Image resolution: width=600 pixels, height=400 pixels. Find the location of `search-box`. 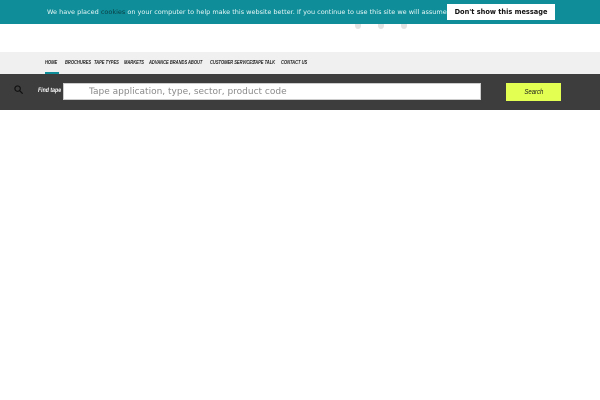

search-box is located at coordinates (272, 91).